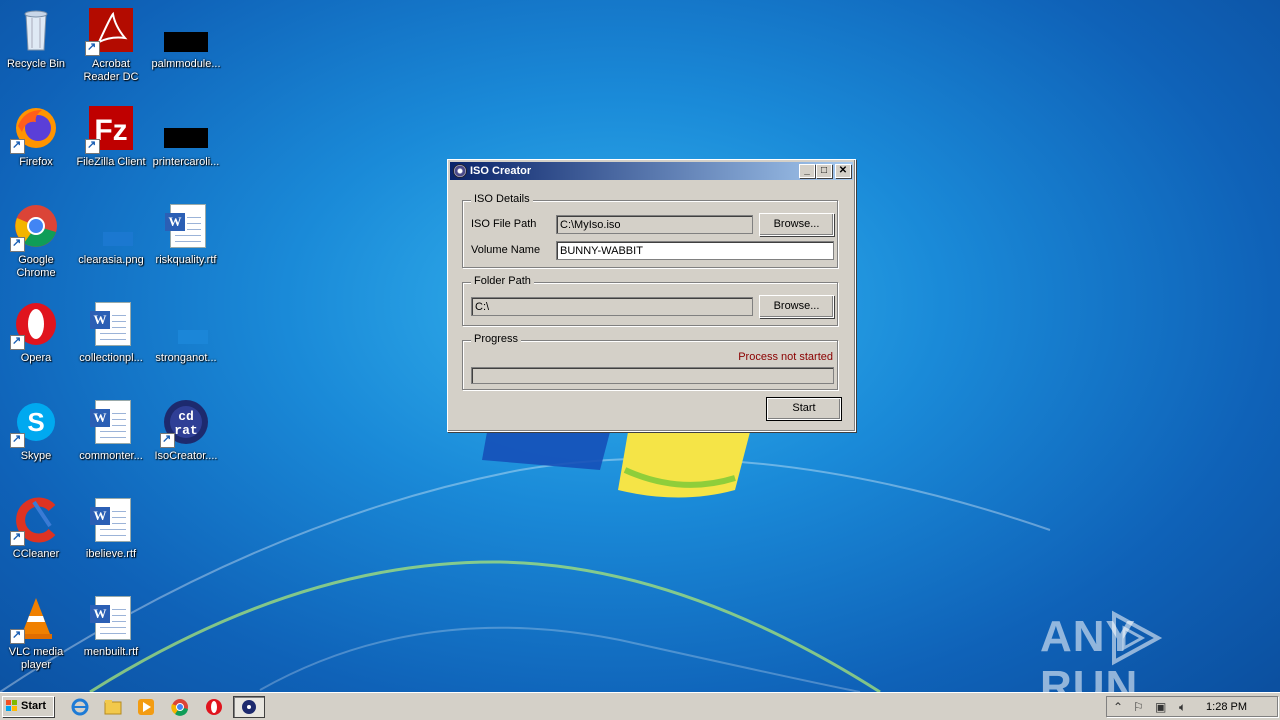  What do you see at coordinates (111, 162) in the screenshot?
I see `desktop-icon-label: FileZilla Client` at bounding box center [111, 162].